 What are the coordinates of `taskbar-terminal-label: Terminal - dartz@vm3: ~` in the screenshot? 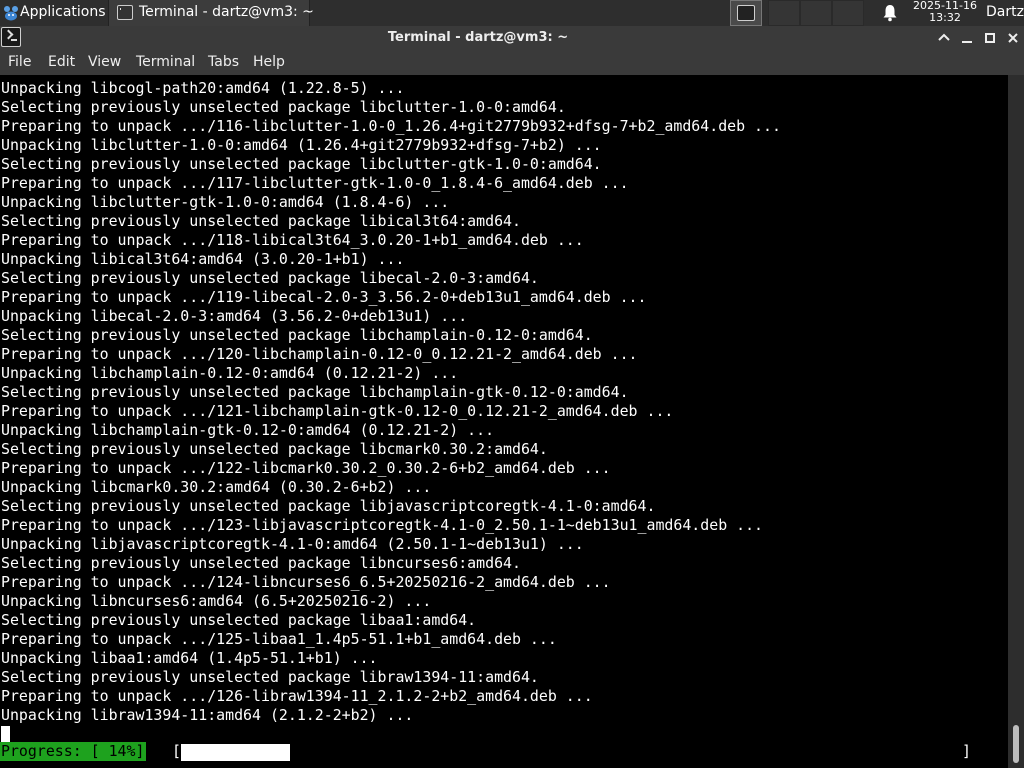 It's located at (226, 12).